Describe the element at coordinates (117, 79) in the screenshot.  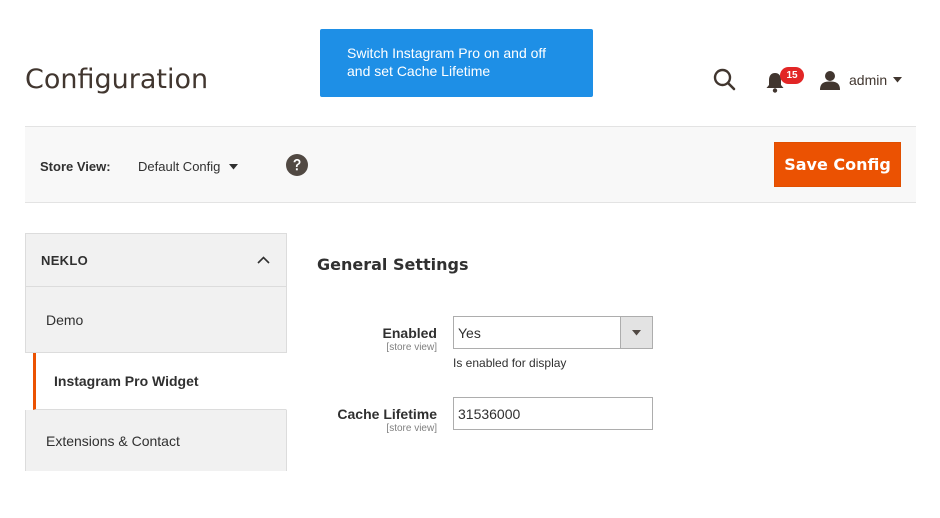
I see `page-title: Configuration` at that location.